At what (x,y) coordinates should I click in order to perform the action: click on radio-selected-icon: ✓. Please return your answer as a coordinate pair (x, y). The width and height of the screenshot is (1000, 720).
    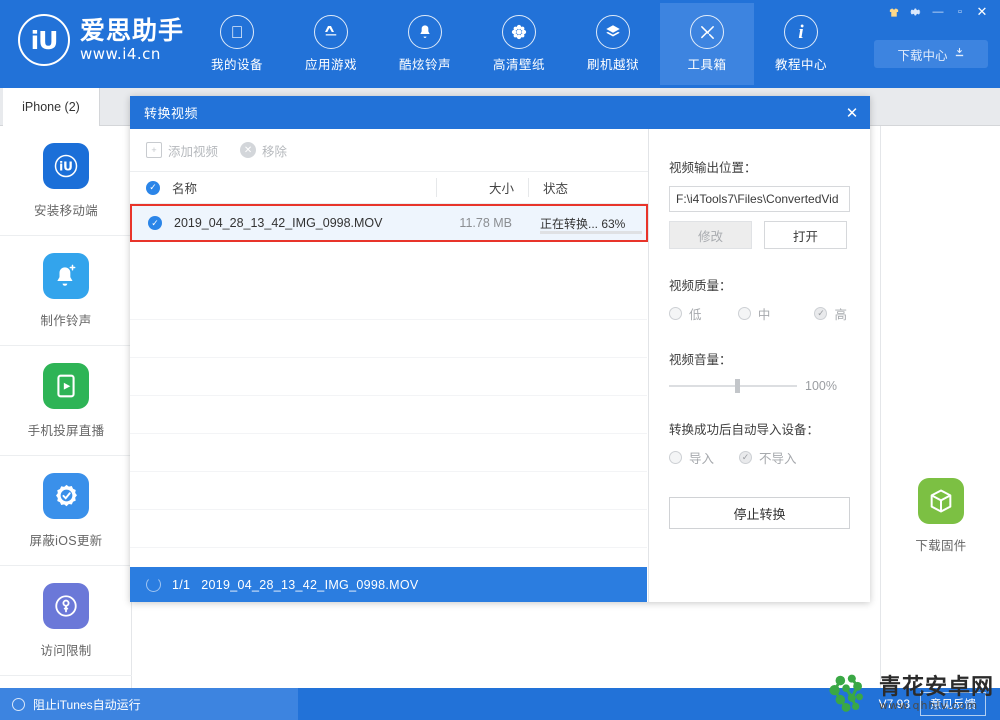
    Looking at the image, I should click on (821, 313).